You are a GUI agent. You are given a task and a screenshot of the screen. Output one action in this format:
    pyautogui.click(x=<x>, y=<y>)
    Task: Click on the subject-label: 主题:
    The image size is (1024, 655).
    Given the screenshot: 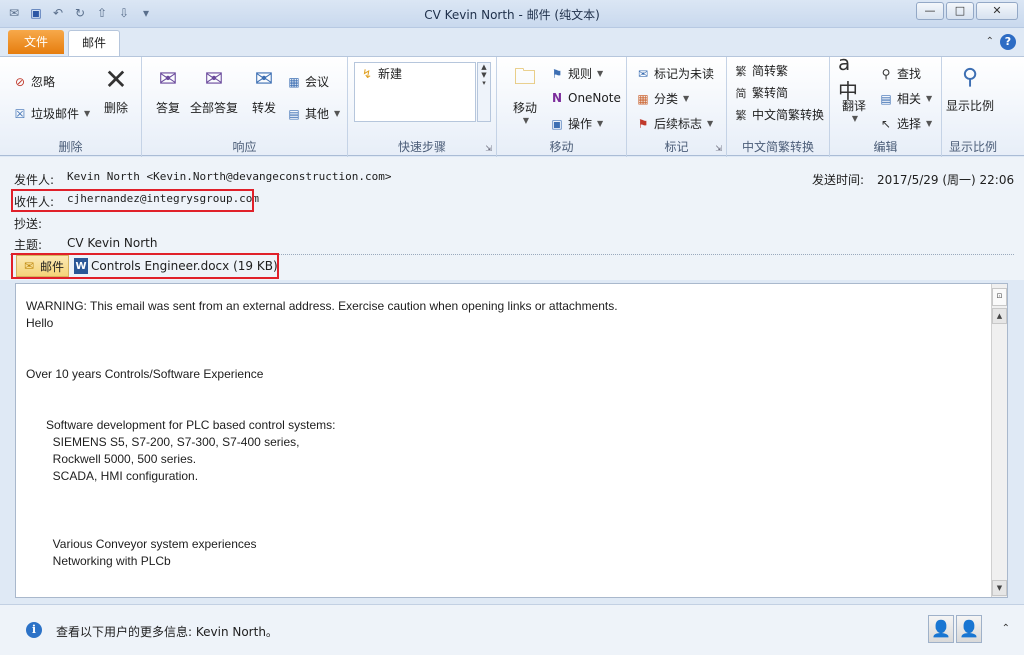 What is the action you would take?
    pyautogui.click(x=28, y=245)
    